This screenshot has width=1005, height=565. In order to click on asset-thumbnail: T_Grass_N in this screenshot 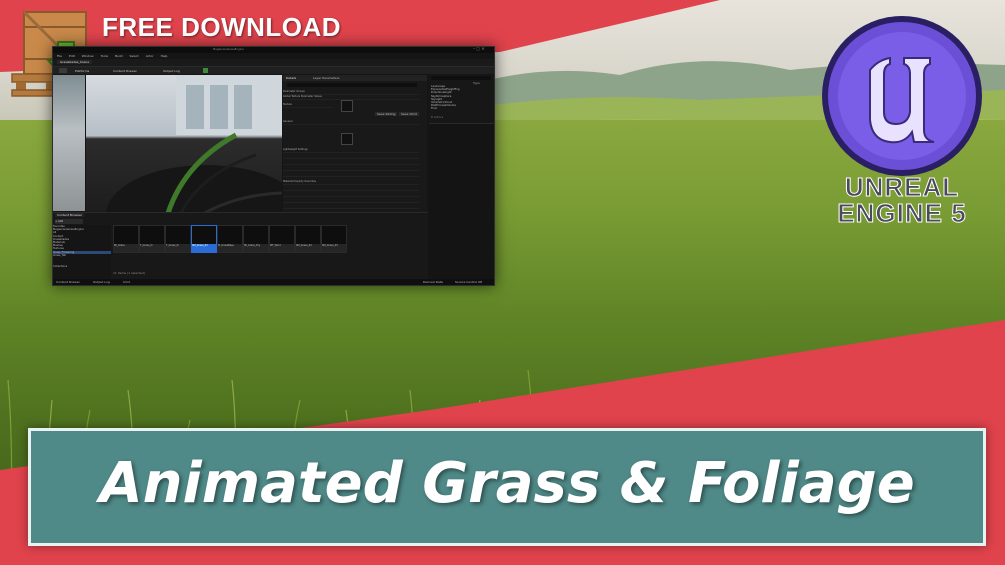, I will do `click(178, 239)`.